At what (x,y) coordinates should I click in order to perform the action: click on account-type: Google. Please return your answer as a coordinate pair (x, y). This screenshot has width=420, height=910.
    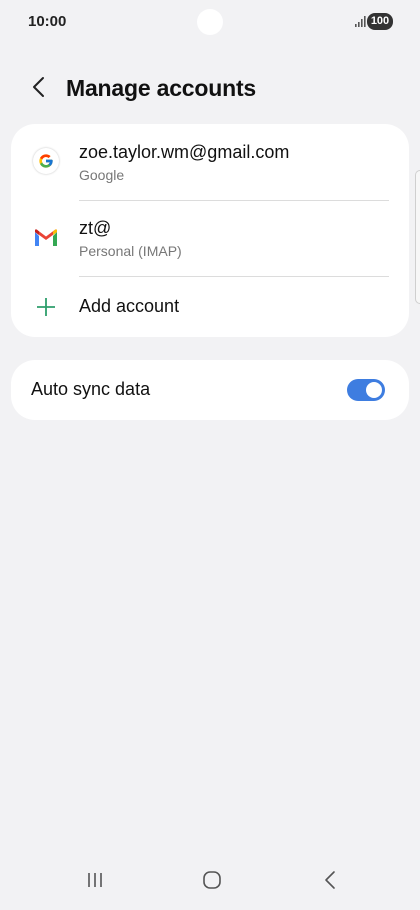
    Looking at the image, I should click on (102, 175).